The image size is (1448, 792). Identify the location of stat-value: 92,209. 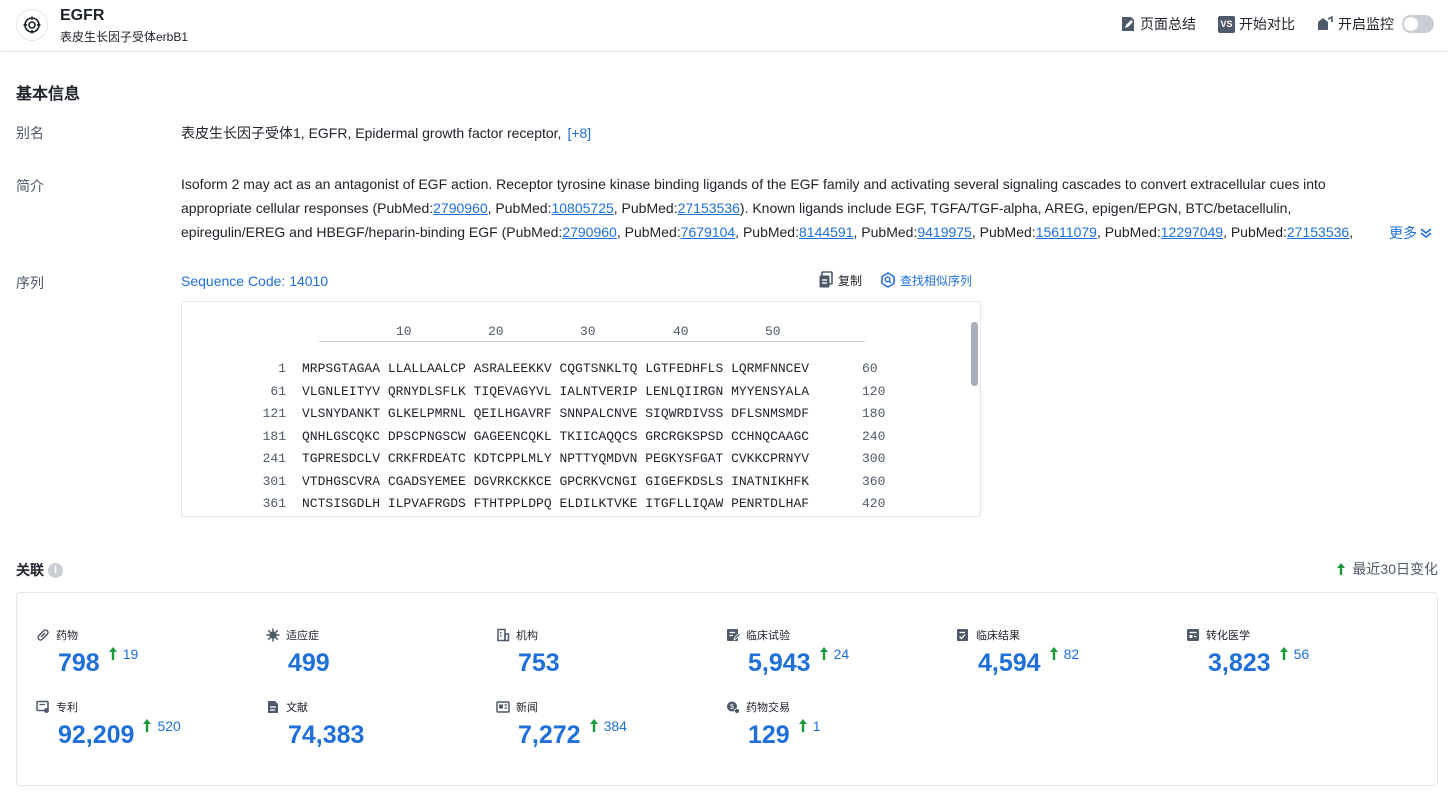
(96, 735).